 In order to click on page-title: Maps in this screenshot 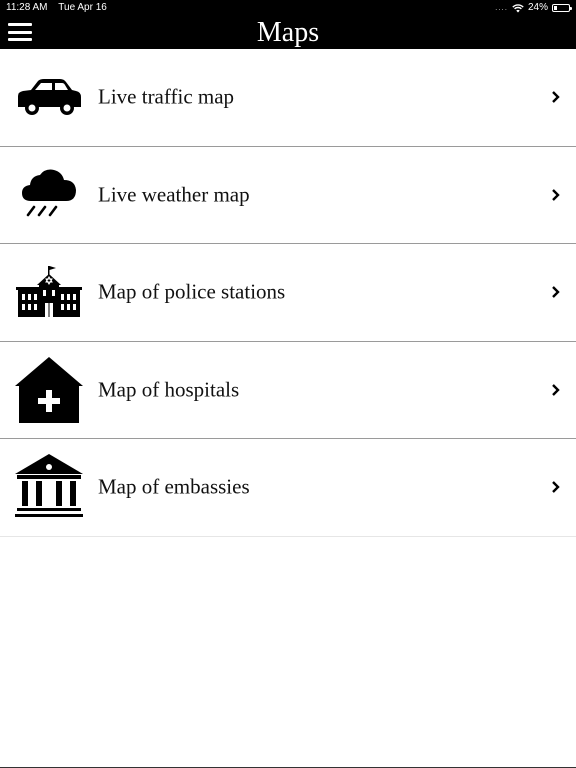, I will do `click(288, 32)`.